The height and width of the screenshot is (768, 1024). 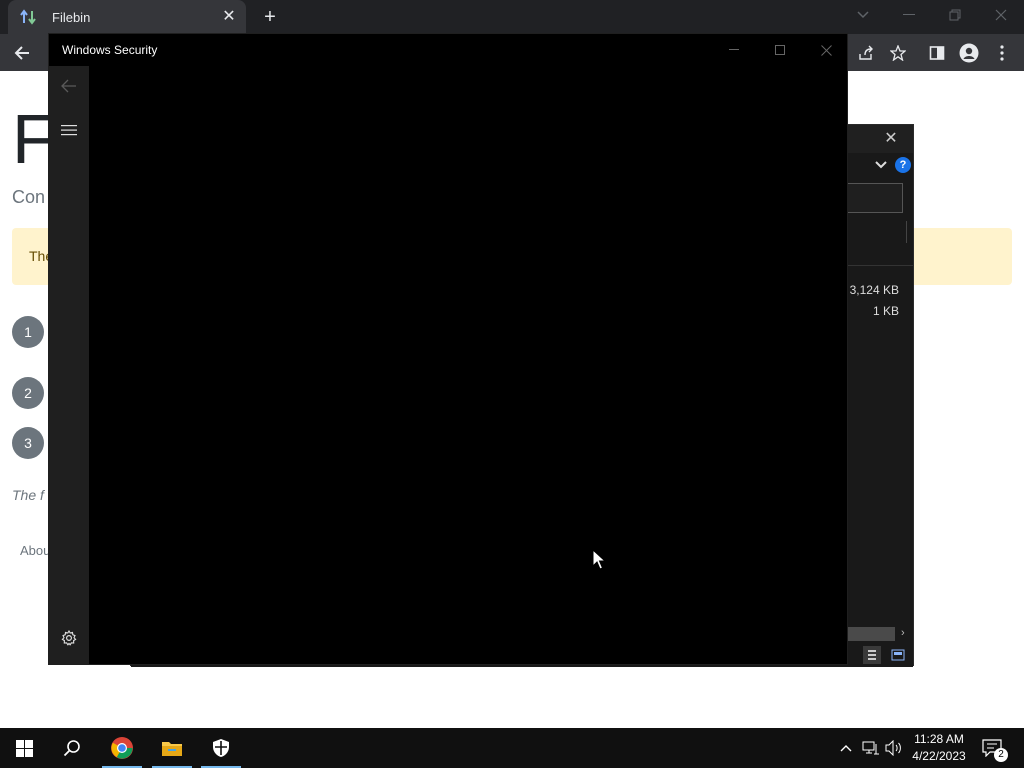 What do you see at coordinates (22, 53) in the screenshot?
I see `back-arrow-icon` at bounding box center [22, 53].